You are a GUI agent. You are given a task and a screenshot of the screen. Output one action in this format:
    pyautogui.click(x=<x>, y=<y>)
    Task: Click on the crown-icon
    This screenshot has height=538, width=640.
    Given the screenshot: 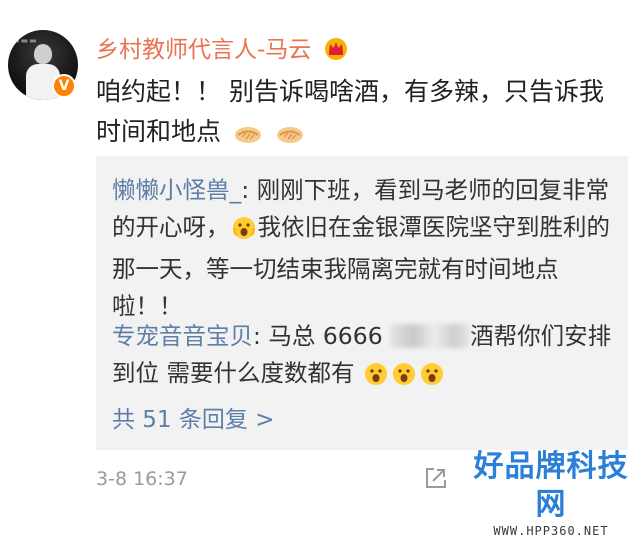 What is the action you would take?
    pyautogui.click(x=336, y=51)
    